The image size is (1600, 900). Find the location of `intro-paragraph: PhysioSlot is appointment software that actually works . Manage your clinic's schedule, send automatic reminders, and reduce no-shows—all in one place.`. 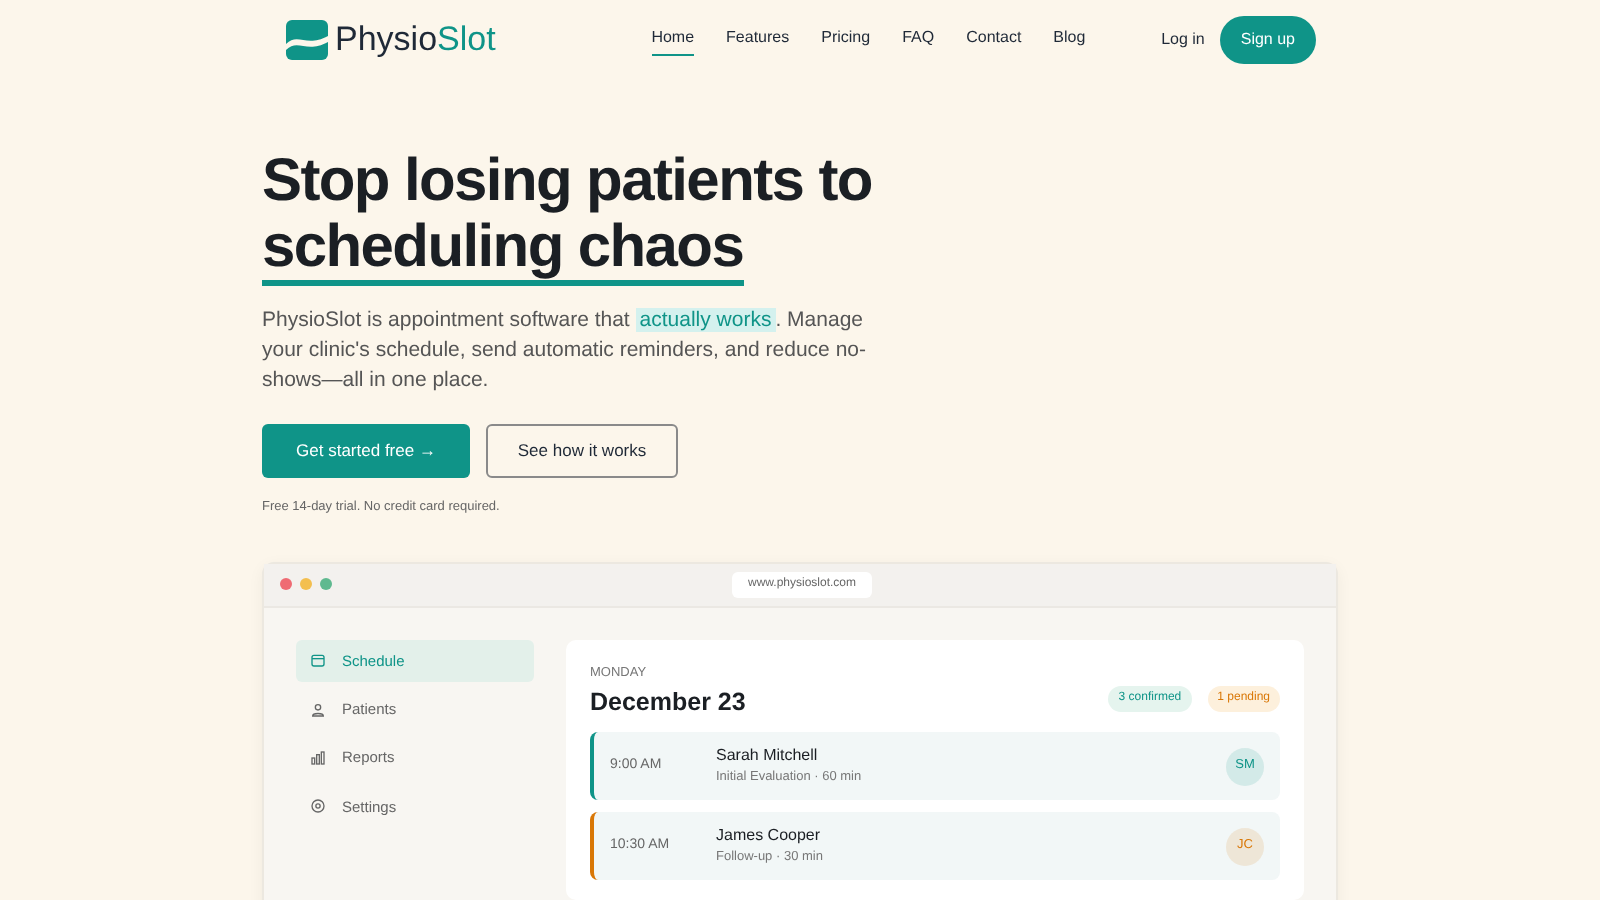

intro-paragraph: PhysioSlot is appointment software that actually works . Manage your clinic's schedule, send automatic reminders, and reduce no-shows—all in one place. is located at coordinates (565, 351).